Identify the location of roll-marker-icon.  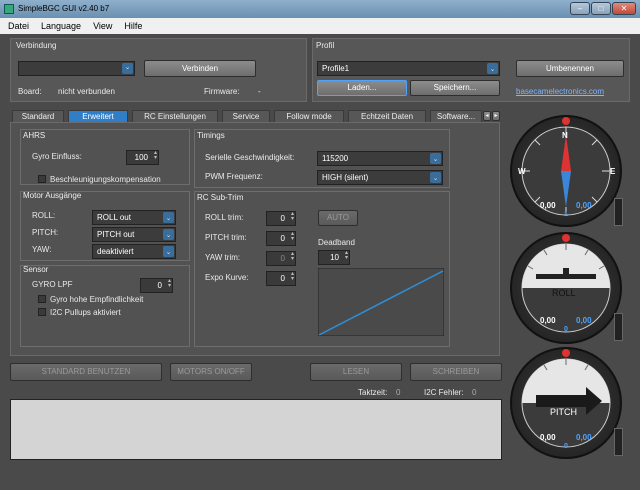
(566, 238).